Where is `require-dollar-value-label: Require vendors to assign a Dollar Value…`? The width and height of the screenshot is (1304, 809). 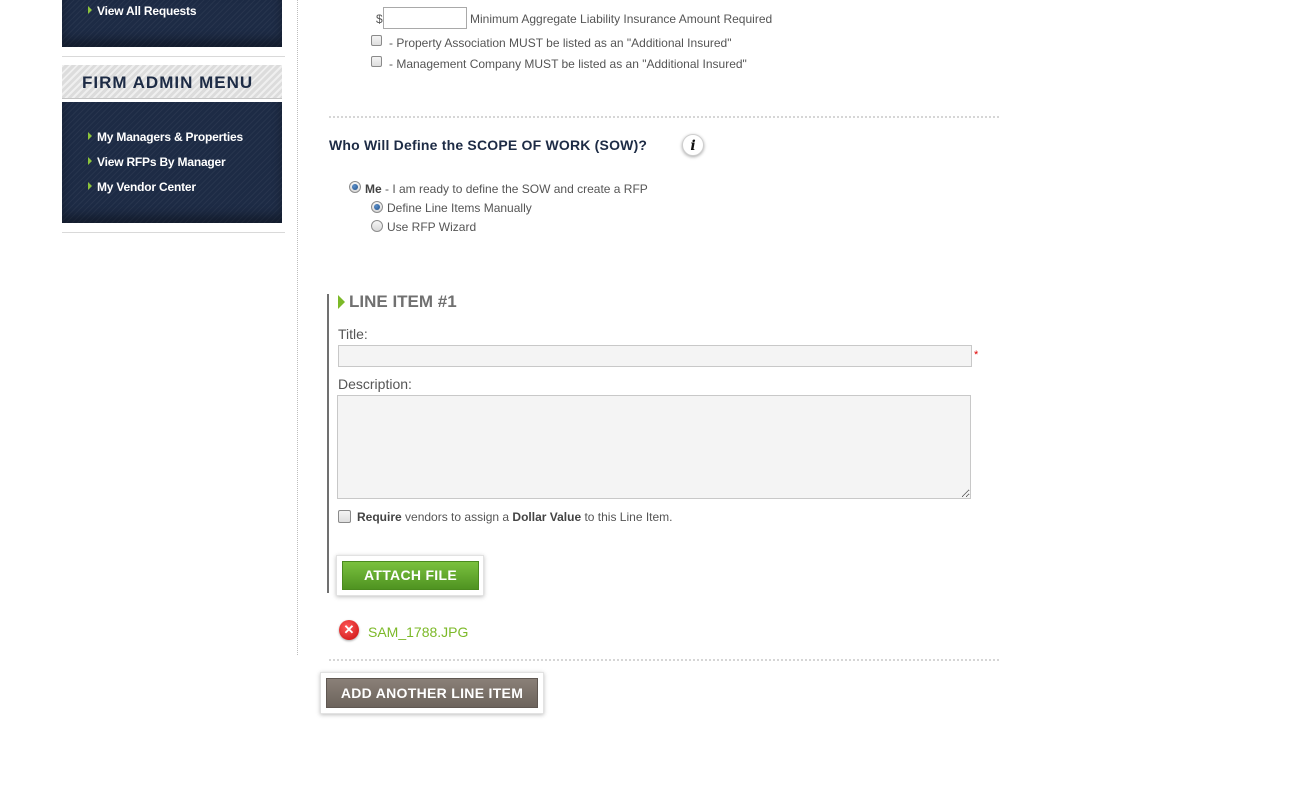 require-dollar-value-label: Require vendors to assign a Dollar Value… is located at coordinates (515, 517).